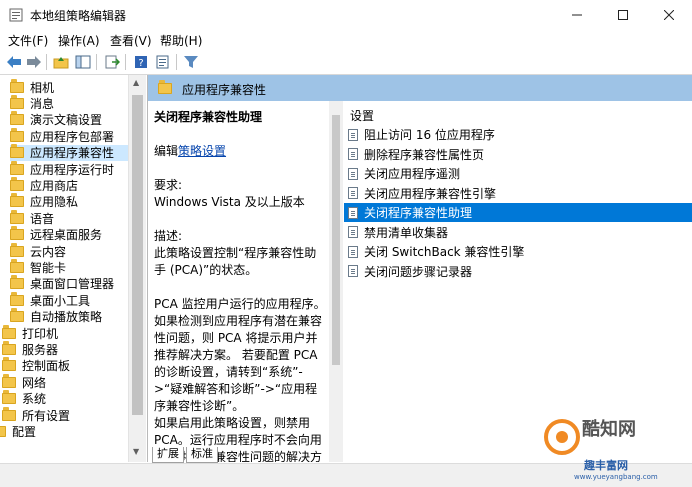 The height and width of the screenshot is (487, 692). Describe the element at coordinates (14, 62) in the screenshot. I see `back-button` at that location.